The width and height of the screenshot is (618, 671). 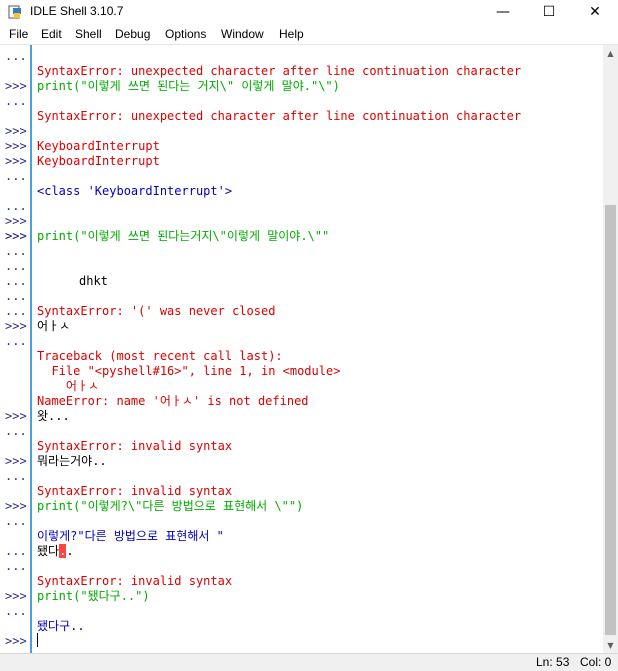 What do you see at coordinates (51, 34) in the screenshot?
I see `menu-edit: Edit` at bounding box center [51, 34].